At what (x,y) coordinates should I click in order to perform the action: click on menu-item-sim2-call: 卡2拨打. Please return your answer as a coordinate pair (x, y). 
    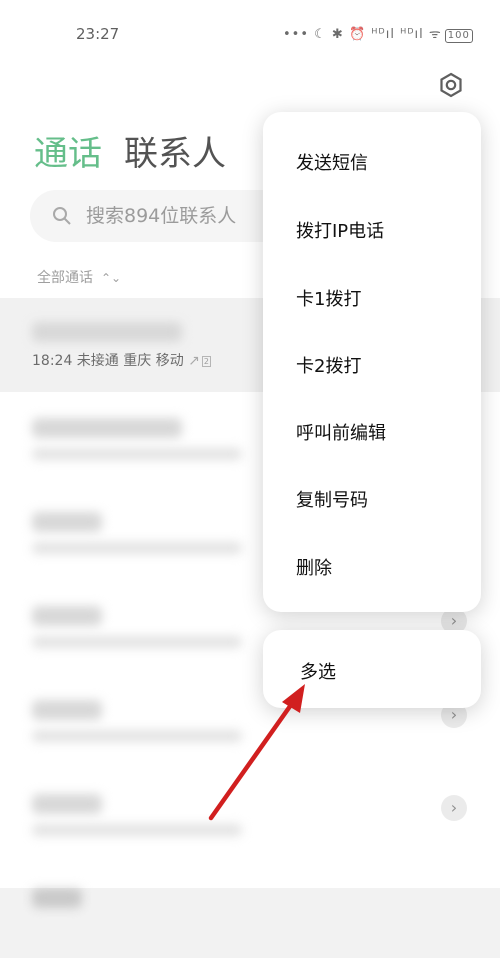
    Looking at the image, I should click on (328, 365).